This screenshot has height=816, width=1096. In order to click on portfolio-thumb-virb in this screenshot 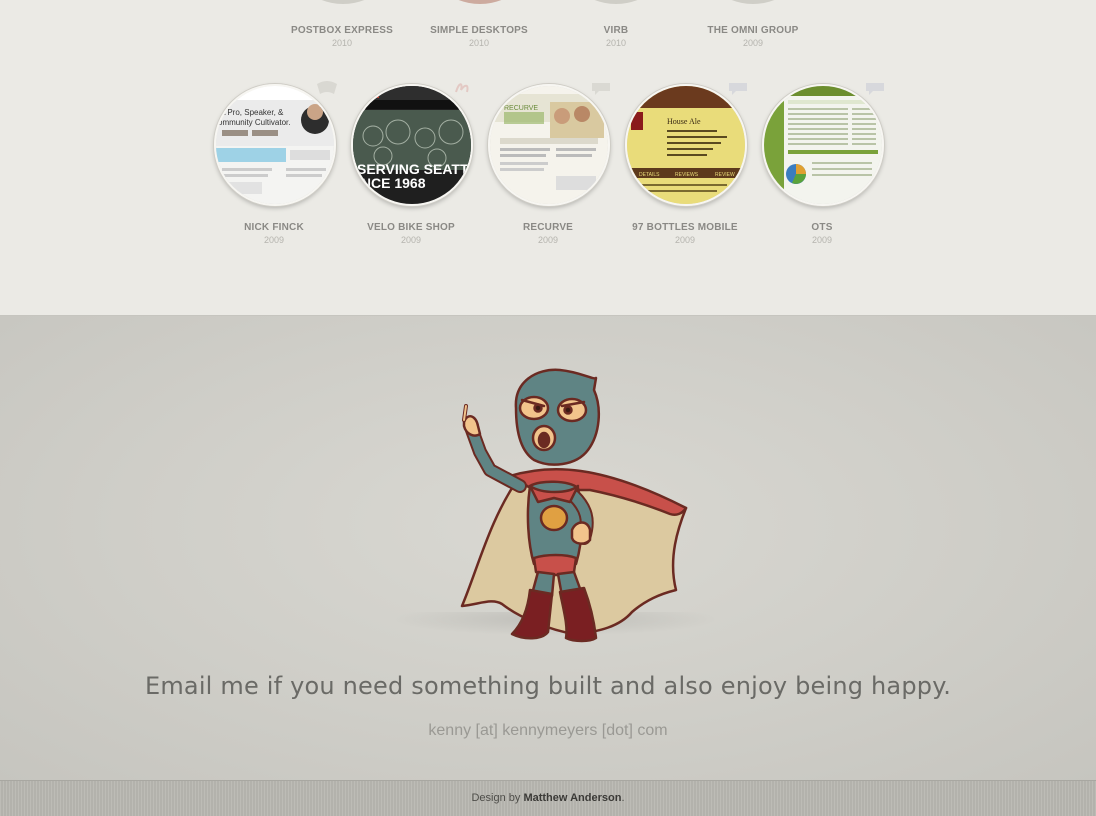, I will do `click(616, 2)`.